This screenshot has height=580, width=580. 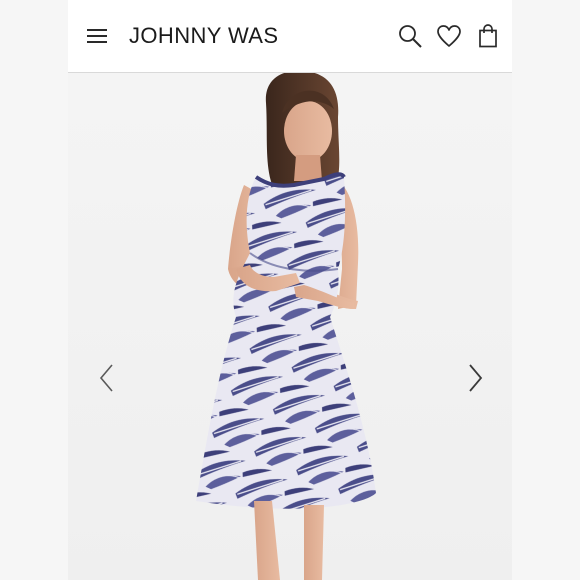 I want to click on chevron-left-icon, so click(x=108, y=378).